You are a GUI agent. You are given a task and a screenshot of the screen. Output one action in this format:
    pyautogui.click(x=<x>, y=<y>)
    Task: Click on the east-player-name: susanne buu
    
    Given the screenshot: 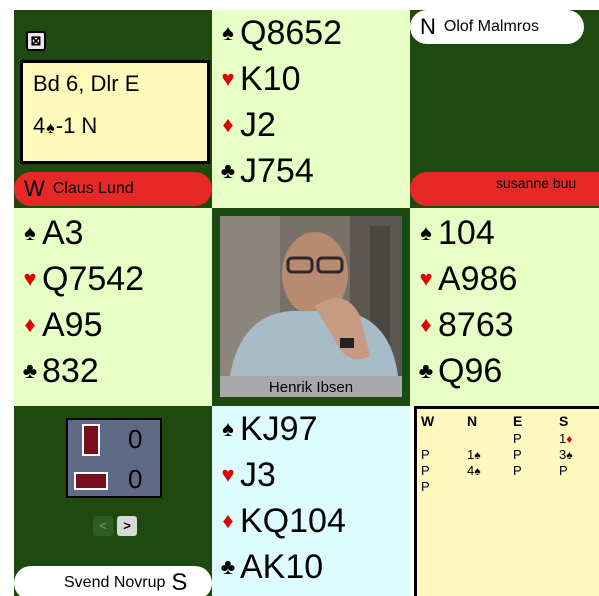 What is the action you would take?
    pyautogui.click(x=536, y=183)
    